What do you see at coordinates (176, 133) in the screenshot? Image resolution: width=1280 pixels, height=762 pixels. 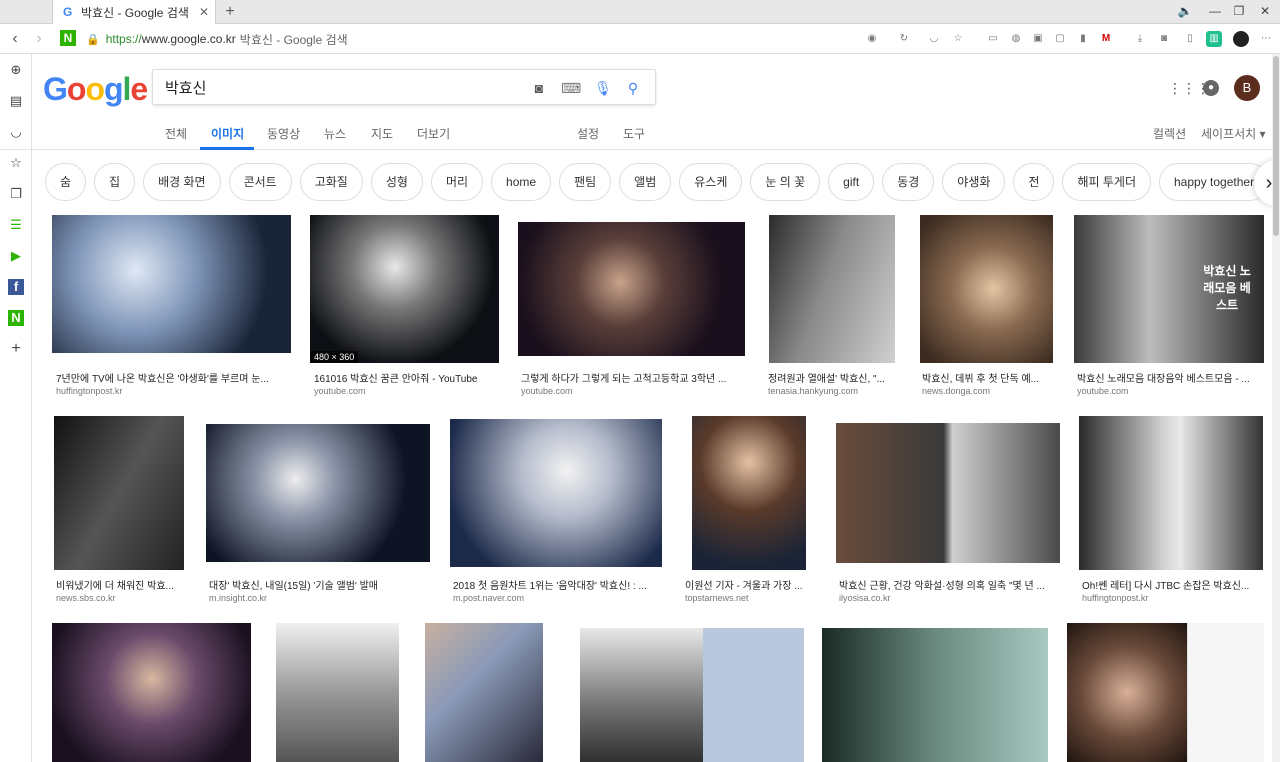 I see `tab-all: 전체` at bounding box center [176, 133].